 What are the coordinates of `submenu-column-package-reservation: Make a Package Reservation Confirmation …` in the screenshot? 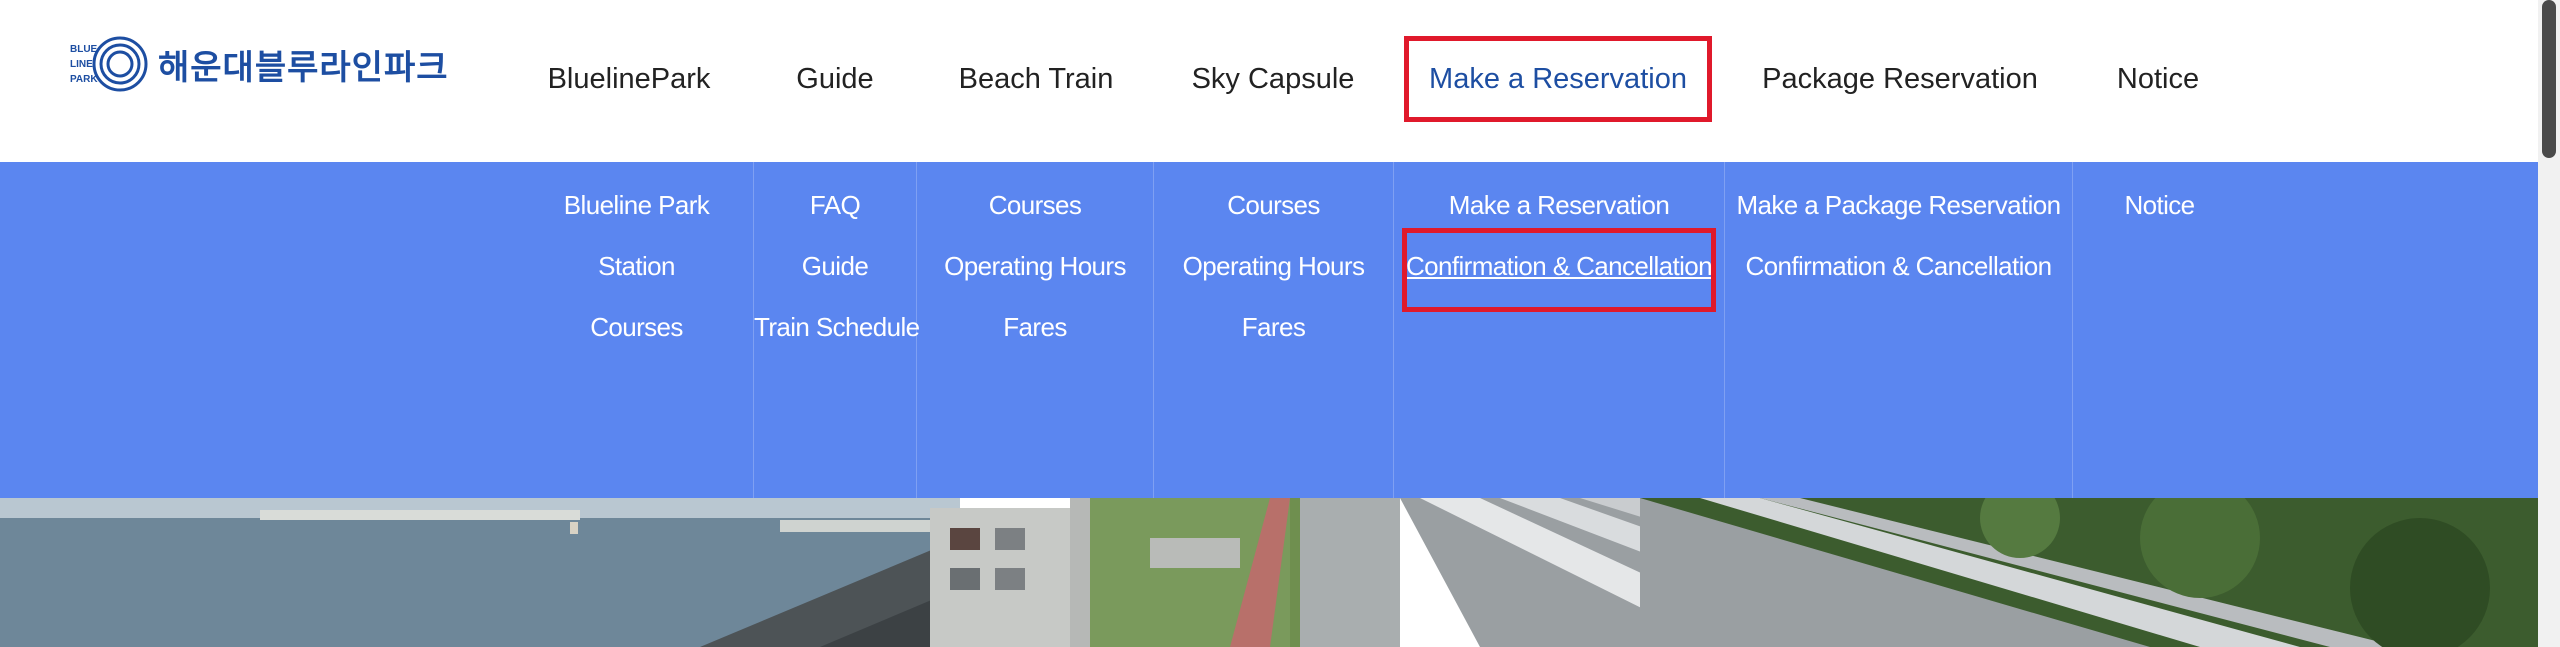 It's located at (1898, 330).